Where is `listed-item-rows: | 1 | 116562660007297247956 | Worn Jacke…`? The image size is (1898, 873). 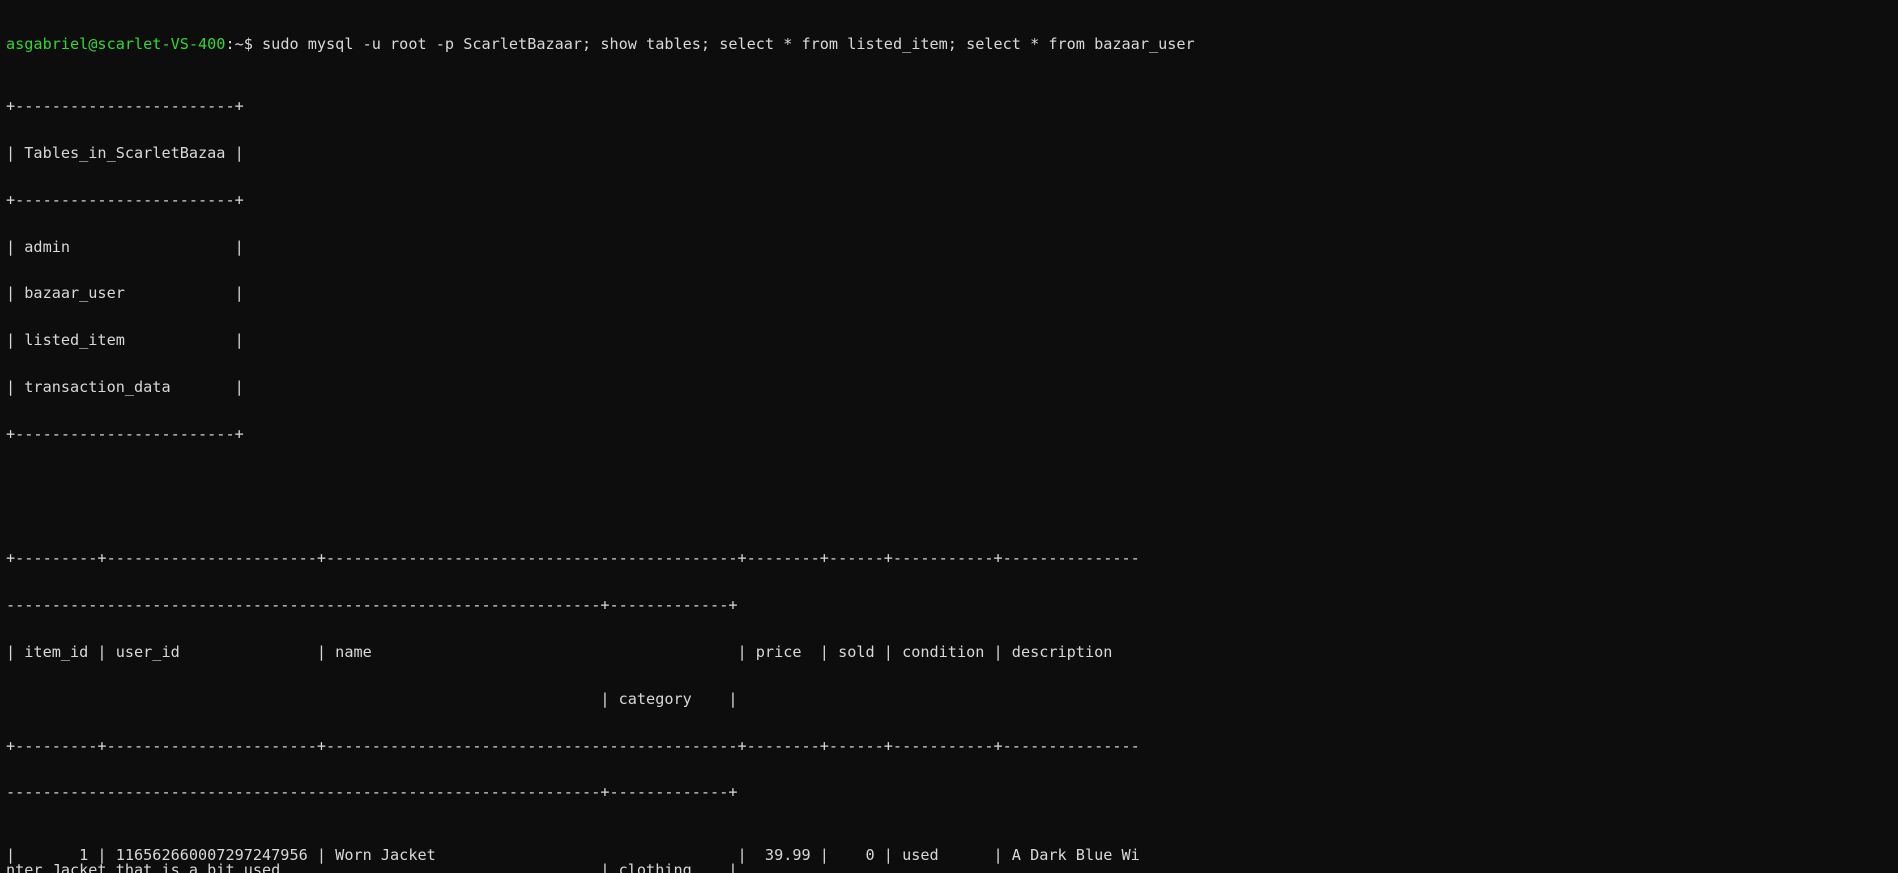 listed-item-rows: | 1 | 116562660007297247956 | Worn Jacke… is located at coordinates (600, 860).